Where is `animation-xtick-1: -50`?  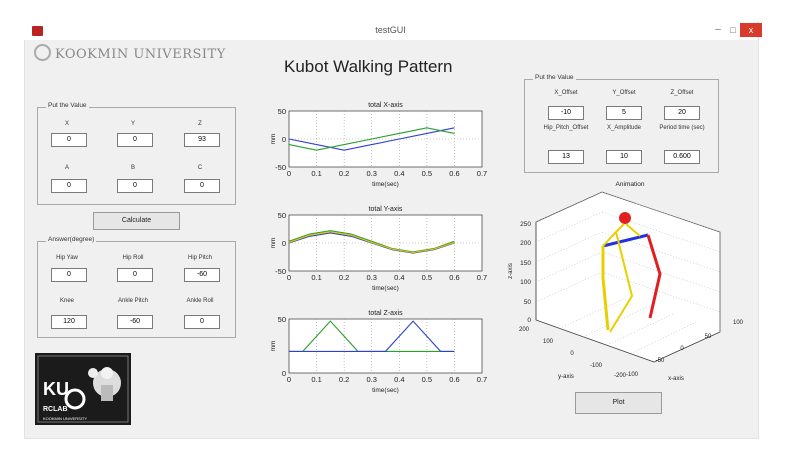
animation-xtick-1: -50 is located at coordinates (660, 361).